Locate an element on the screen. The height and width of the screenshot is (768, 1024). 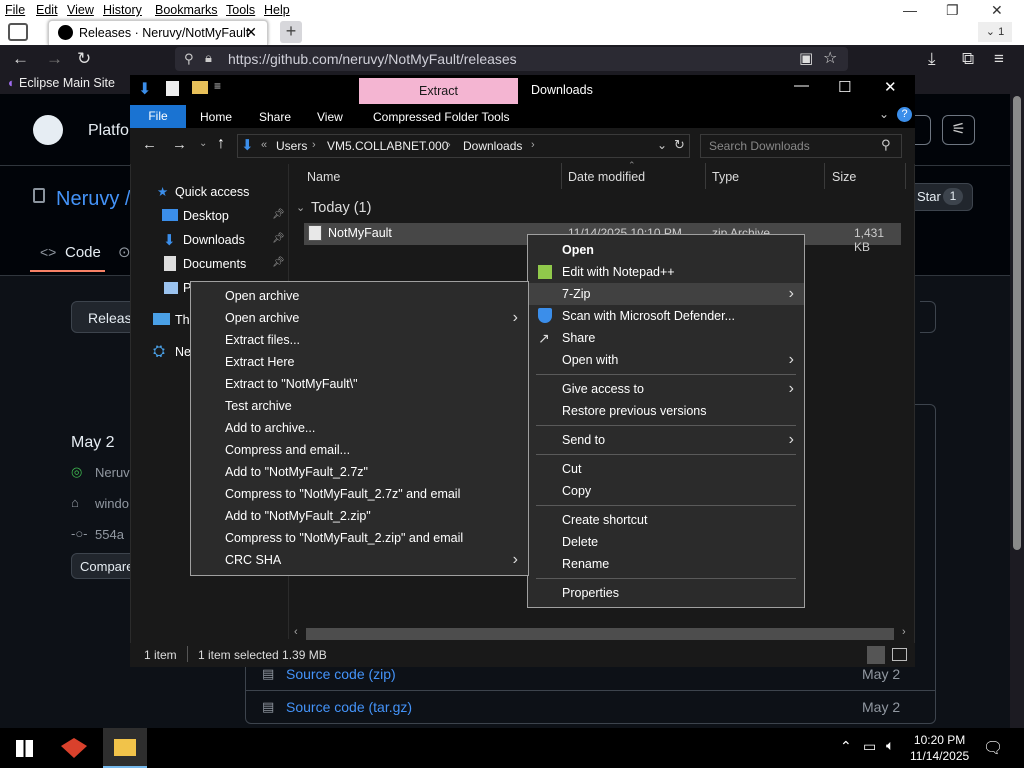
taskbar-file-explorer is located at coordinates (125, 748).